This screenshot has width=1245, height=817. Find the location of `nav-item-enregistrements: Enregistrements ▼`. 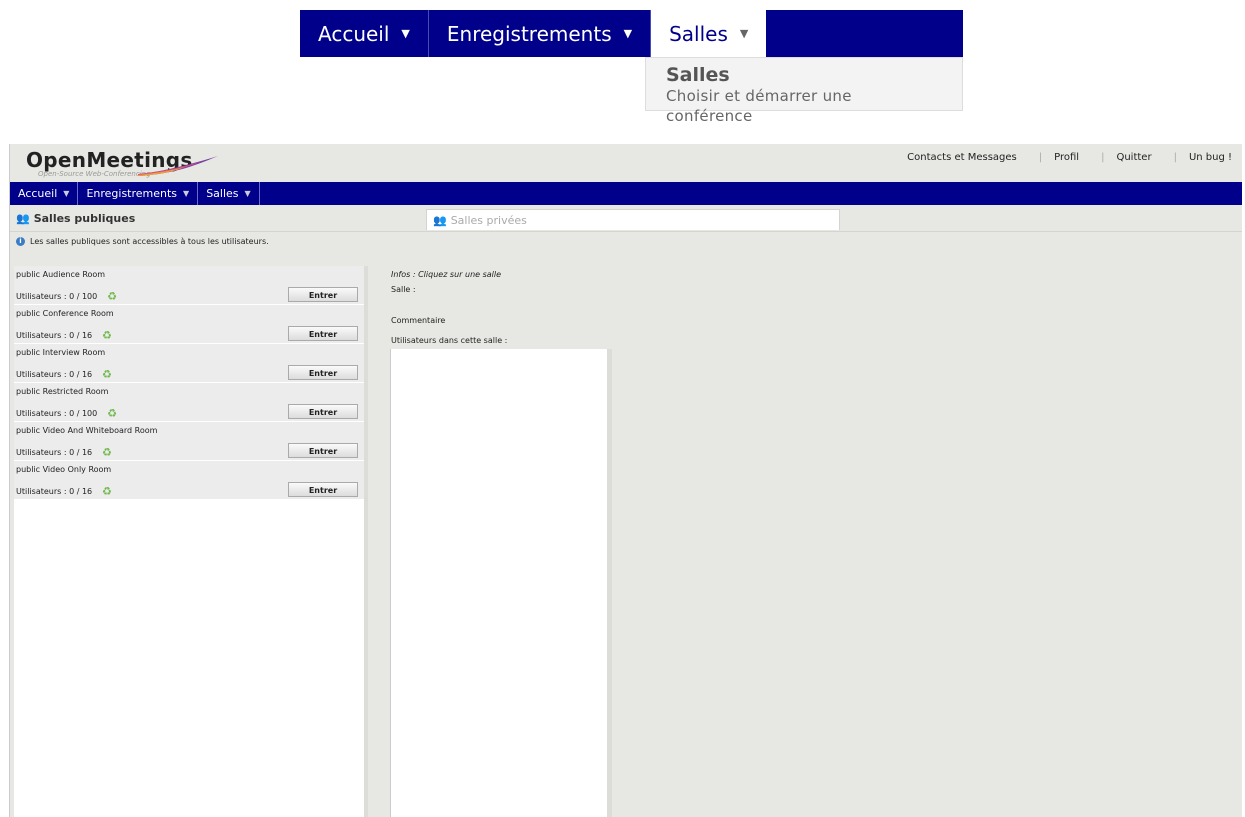

nav-item-enregistrements: Enregistrements ▼ is located at coordinates (138, 193).